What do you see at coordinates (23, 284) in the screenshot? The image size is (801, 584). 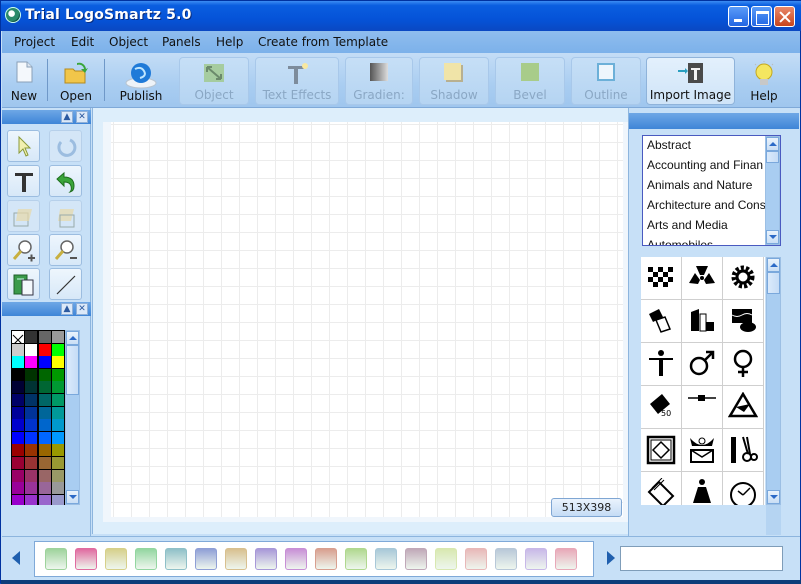 I see `clipboard-tool` at bounding box center [23, 284].